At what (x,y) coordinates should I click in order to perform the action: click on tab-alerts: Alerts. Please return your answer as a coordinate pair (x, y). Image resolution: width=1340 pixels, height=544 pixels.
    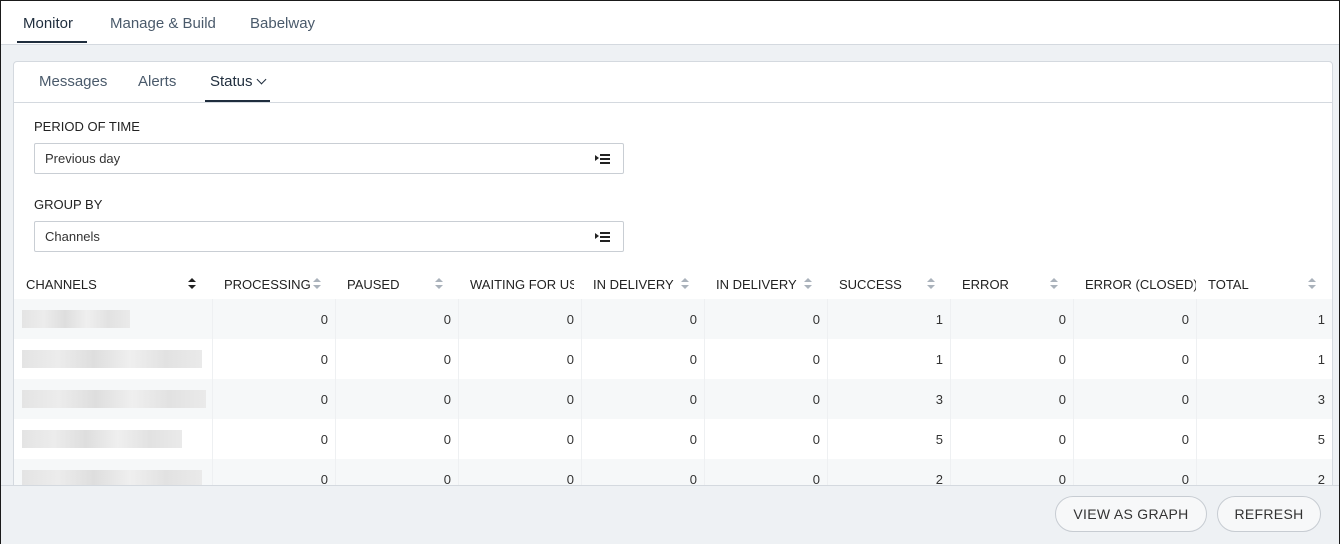
    Looking at the image, I should click on (157, 81).